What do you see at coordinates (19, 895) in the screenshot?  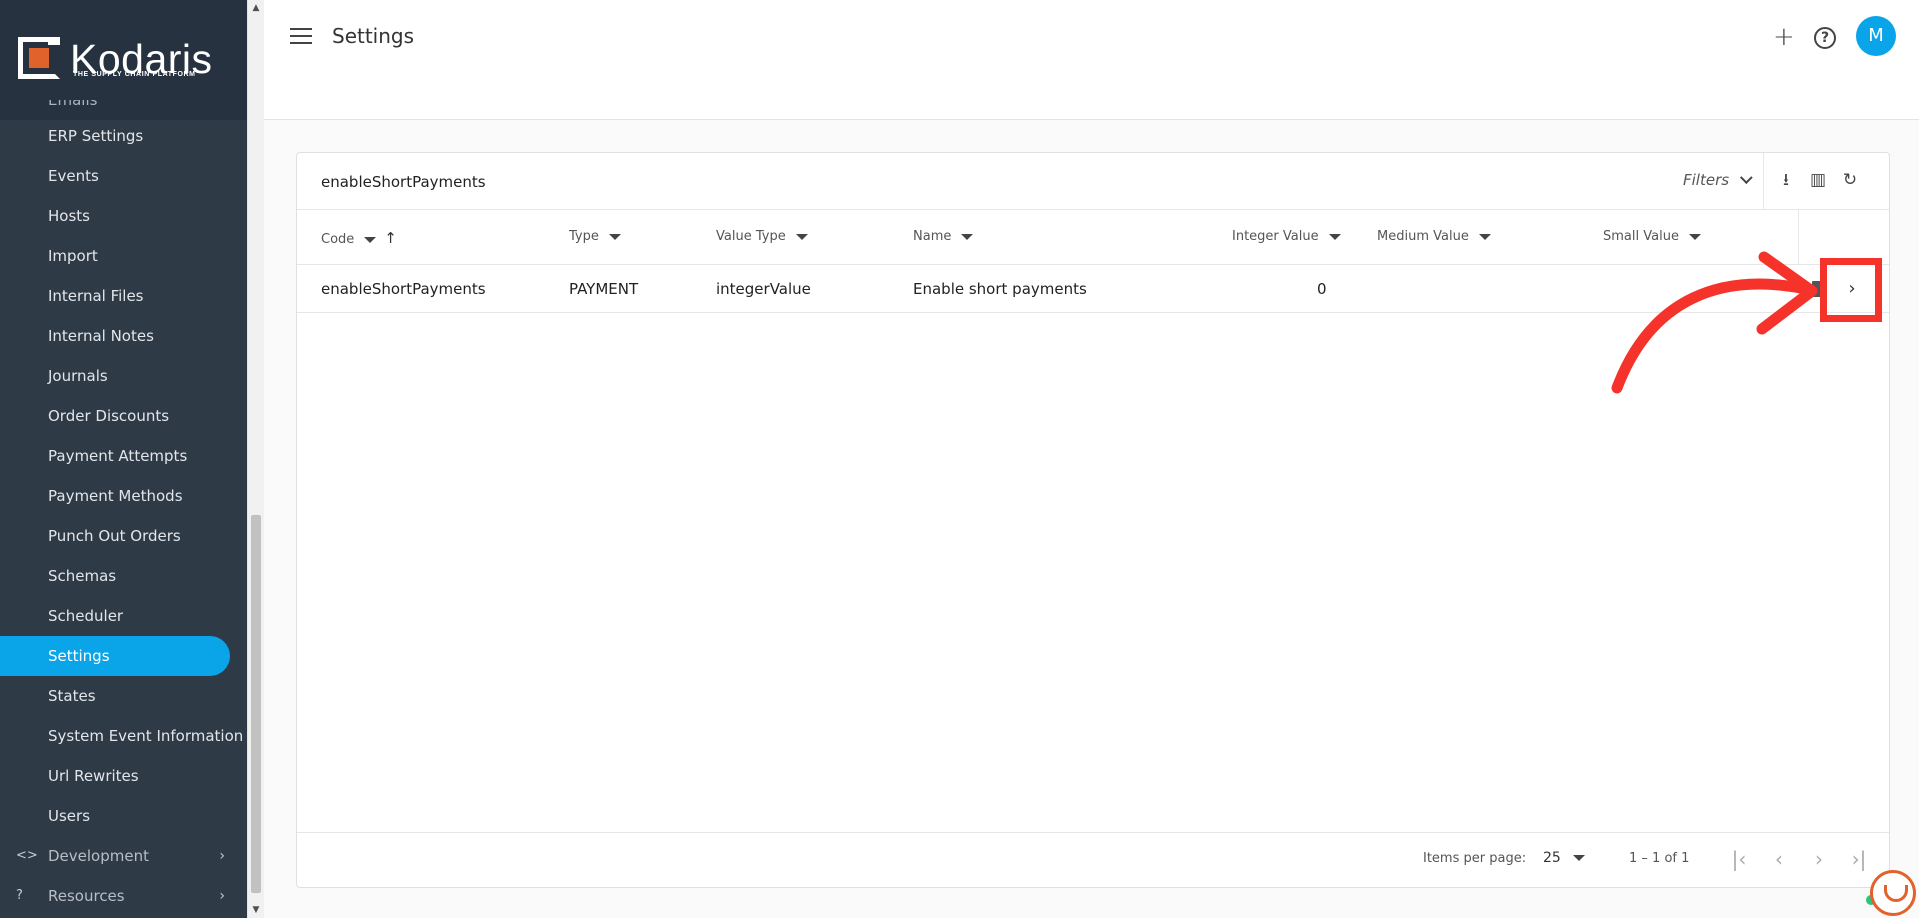 I see `help-circle-icon: ?` at bounding box center [19, 895].